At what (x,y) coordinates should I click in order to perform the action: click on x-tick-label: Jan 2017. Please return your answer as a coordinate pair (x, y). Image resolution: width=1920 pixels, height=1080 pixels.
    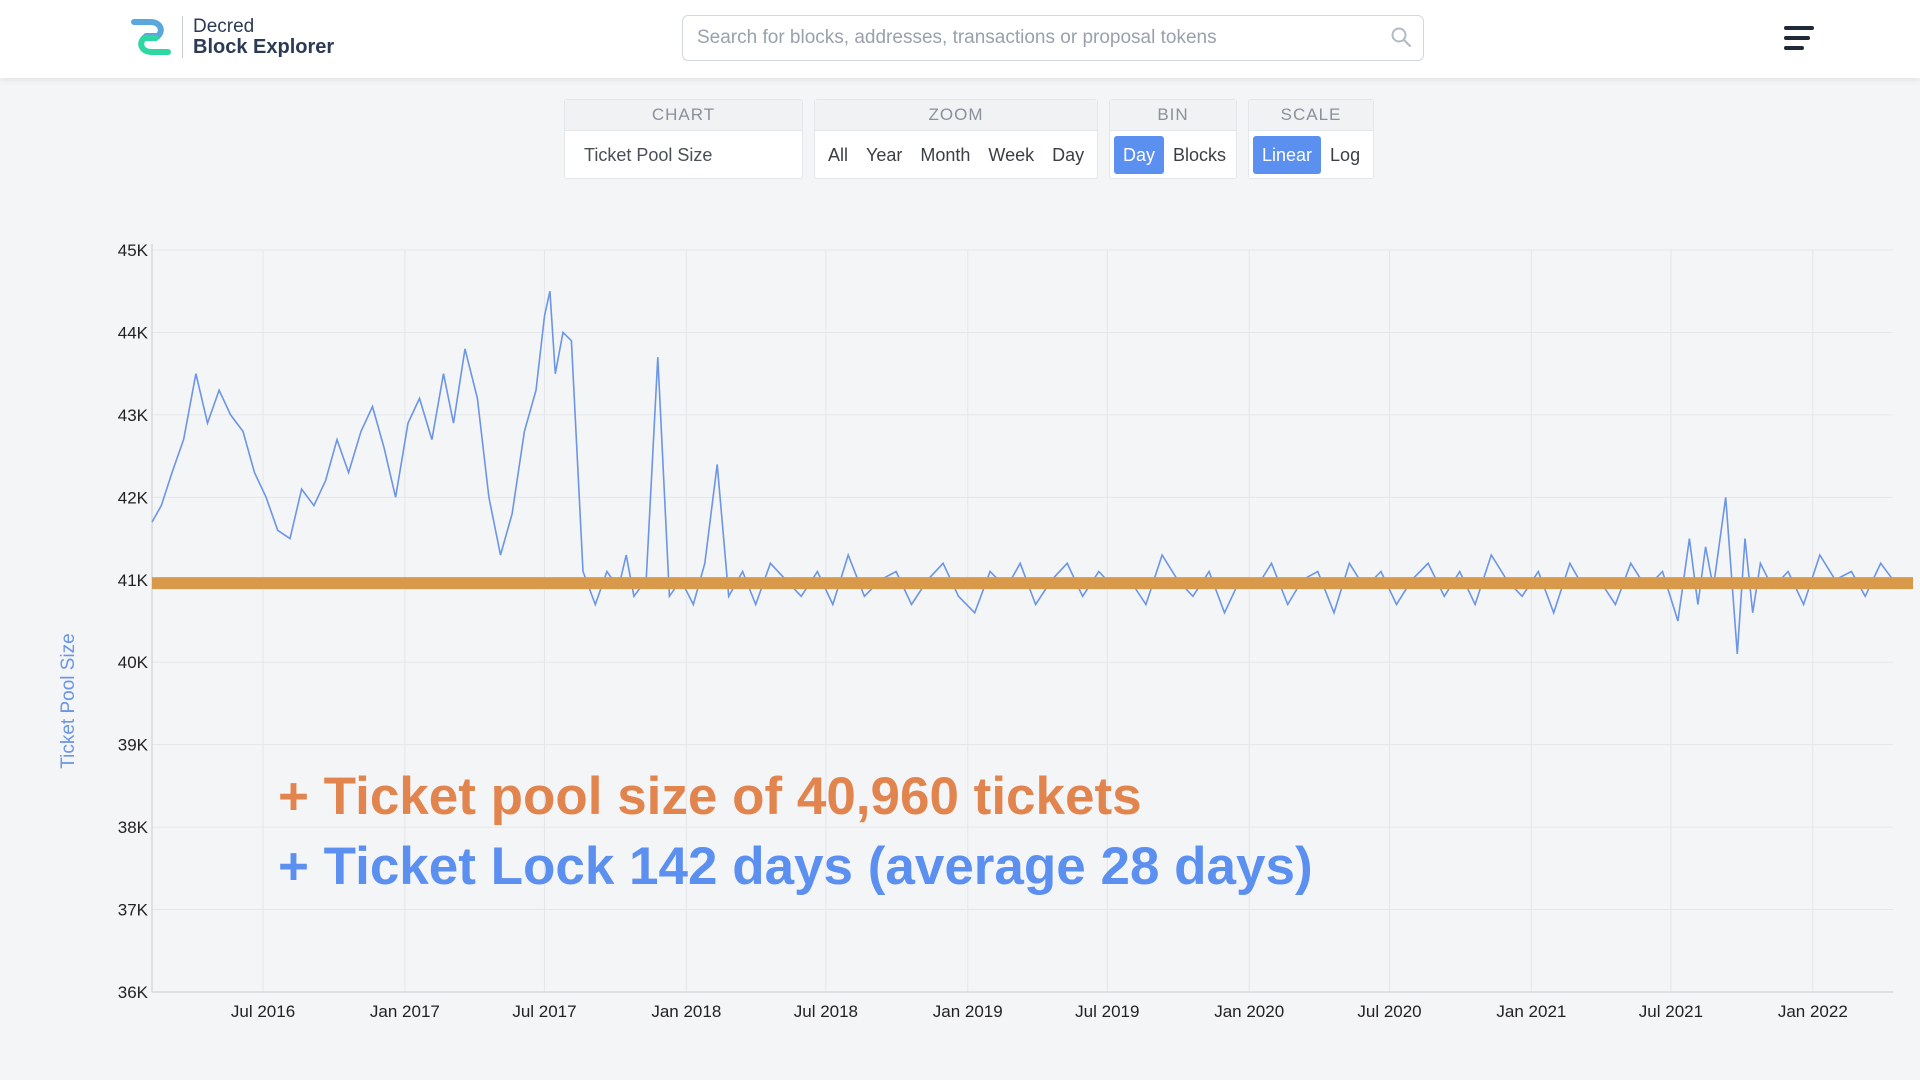
    Looking at the image, I should click on (405, 1011).